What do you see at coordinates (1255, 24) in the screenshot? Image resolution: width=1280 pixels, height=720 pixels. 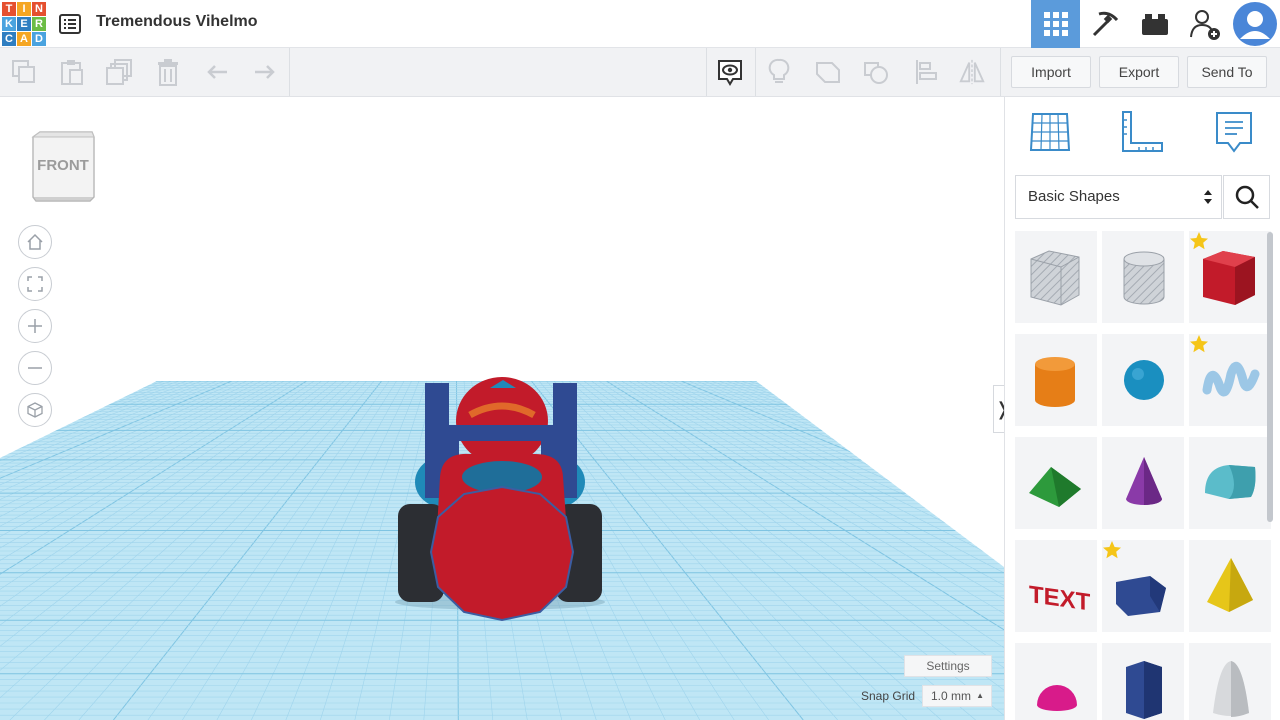 I see `avatar-icon` at bounding box center [1255, 24].